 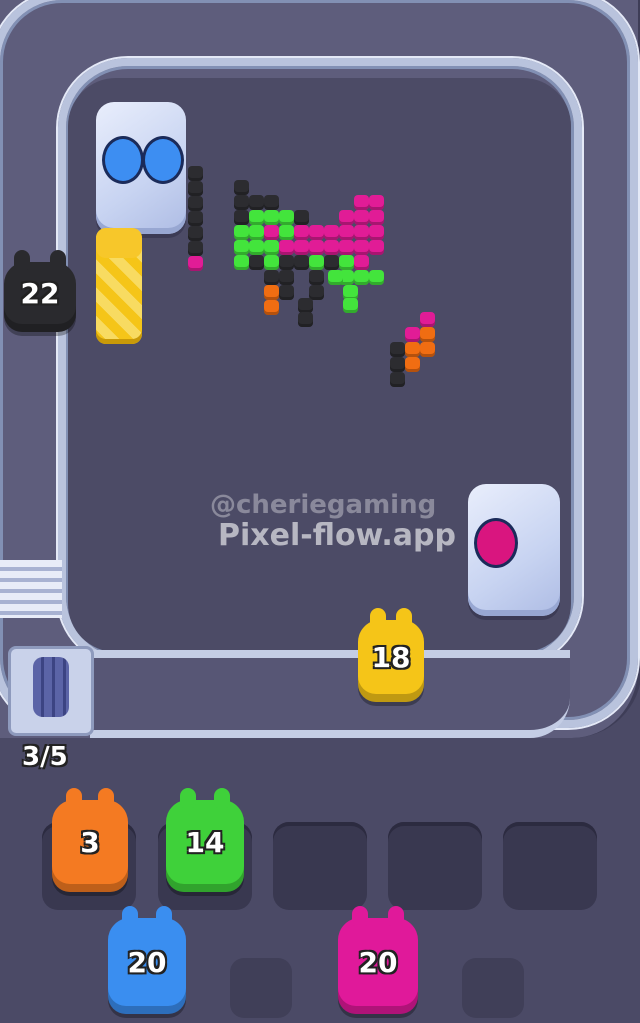 I want to click on slot-shooter-count: 3, so click(x=90, y=843).